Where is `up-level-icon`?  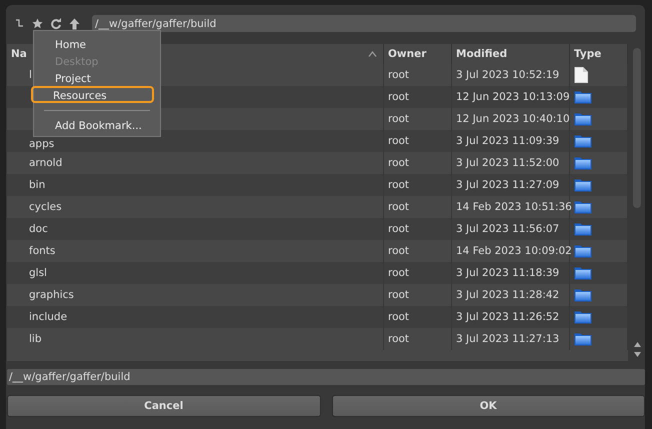 up-level-icon is located at coordinates (20, 23).